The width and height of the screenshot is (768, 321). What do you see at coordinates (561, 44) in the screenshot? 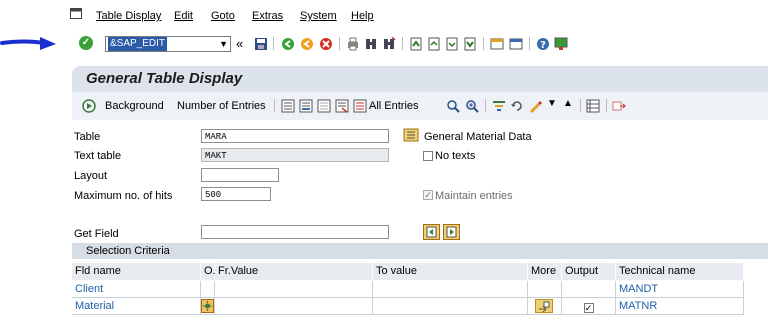
I see `customize-layout-icon` at bounding box center [561, 44].